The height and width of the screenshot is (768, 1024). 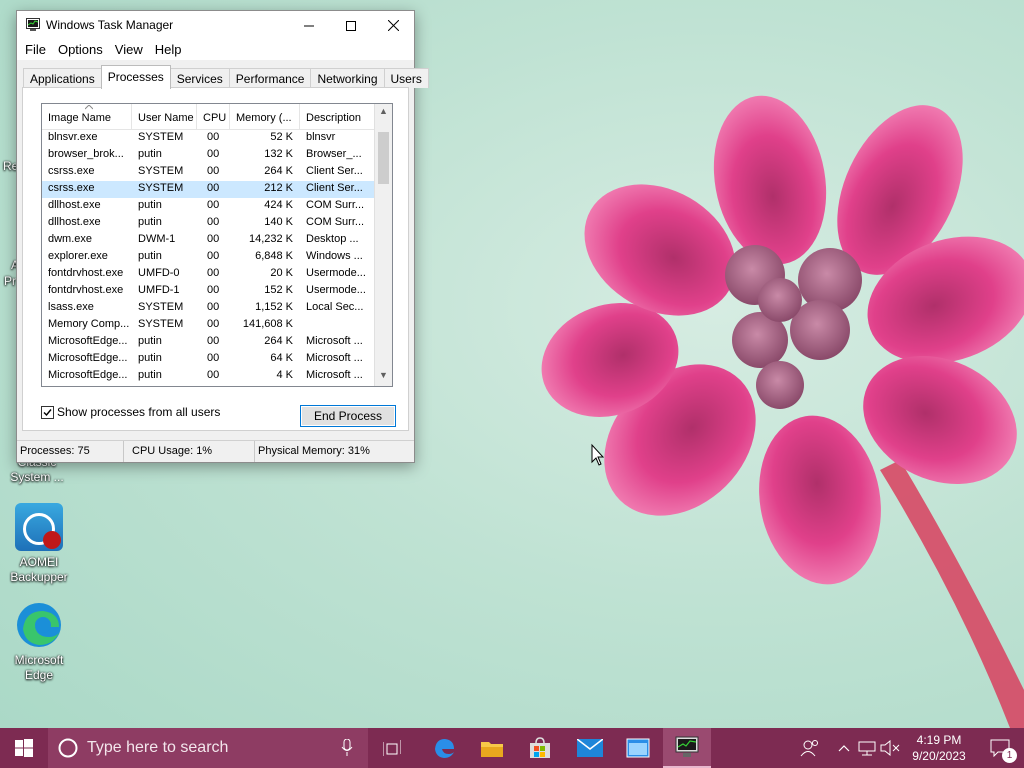 What do you see at coordinates (540, 748) in the screenshot?
I see `taskbar-store` at bounding box center [540, 748].